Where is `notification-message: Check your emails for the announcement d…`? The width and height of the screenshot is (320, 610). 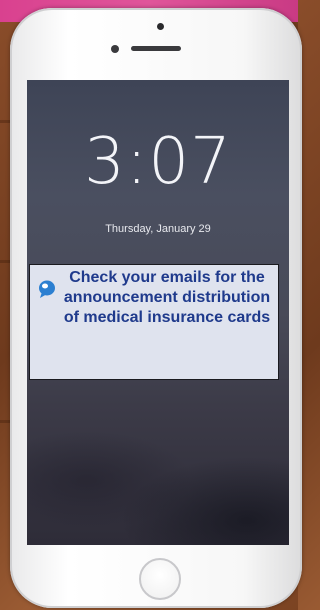
notification-message: Check your emails for the announcement d… is located at coordinates (167, 297).